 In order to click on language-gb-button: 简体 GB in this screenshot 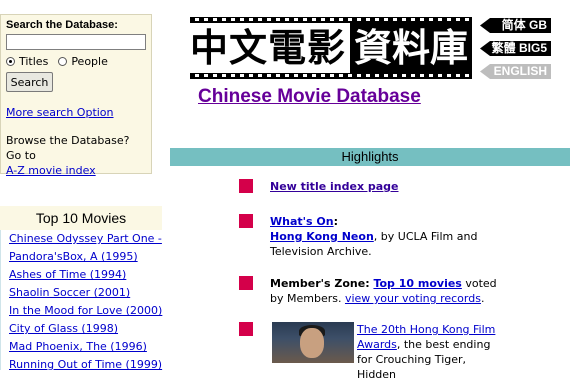, I will do `click(515, 25)`.